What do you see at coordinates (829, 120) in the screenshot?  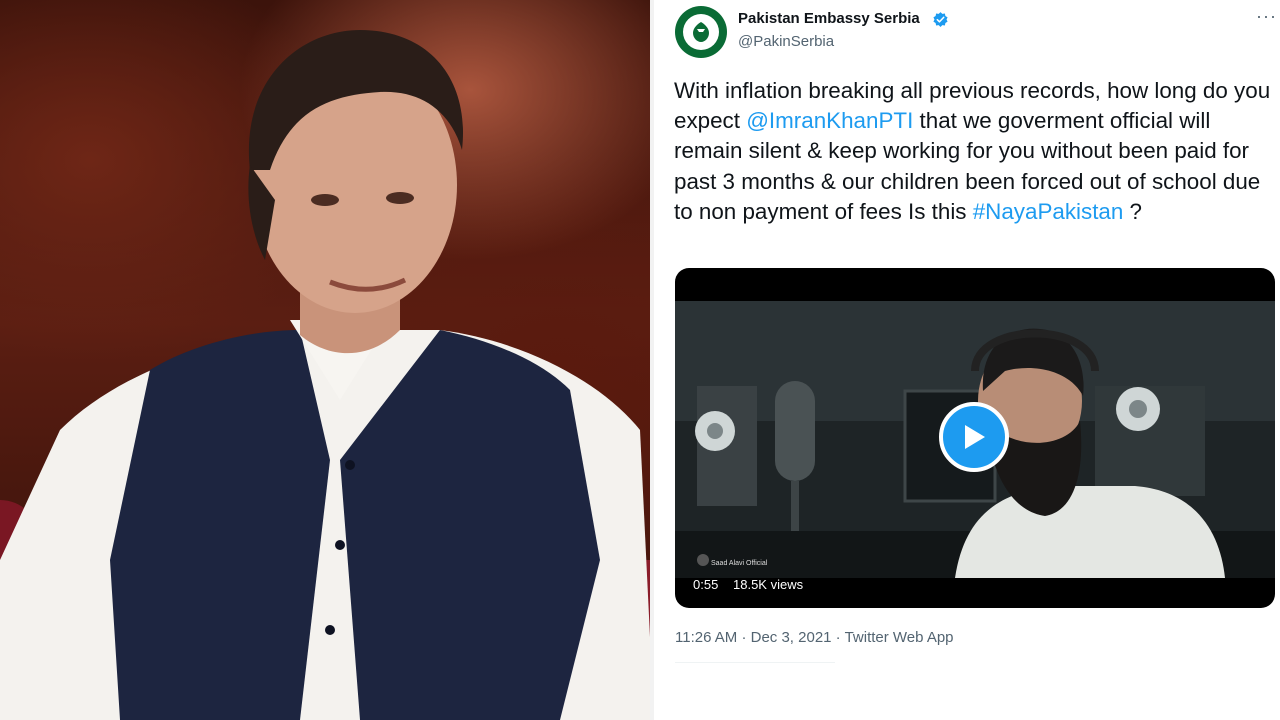 I see `mention-link: @ImranKhanPTI` at bounding box center [829, 120].